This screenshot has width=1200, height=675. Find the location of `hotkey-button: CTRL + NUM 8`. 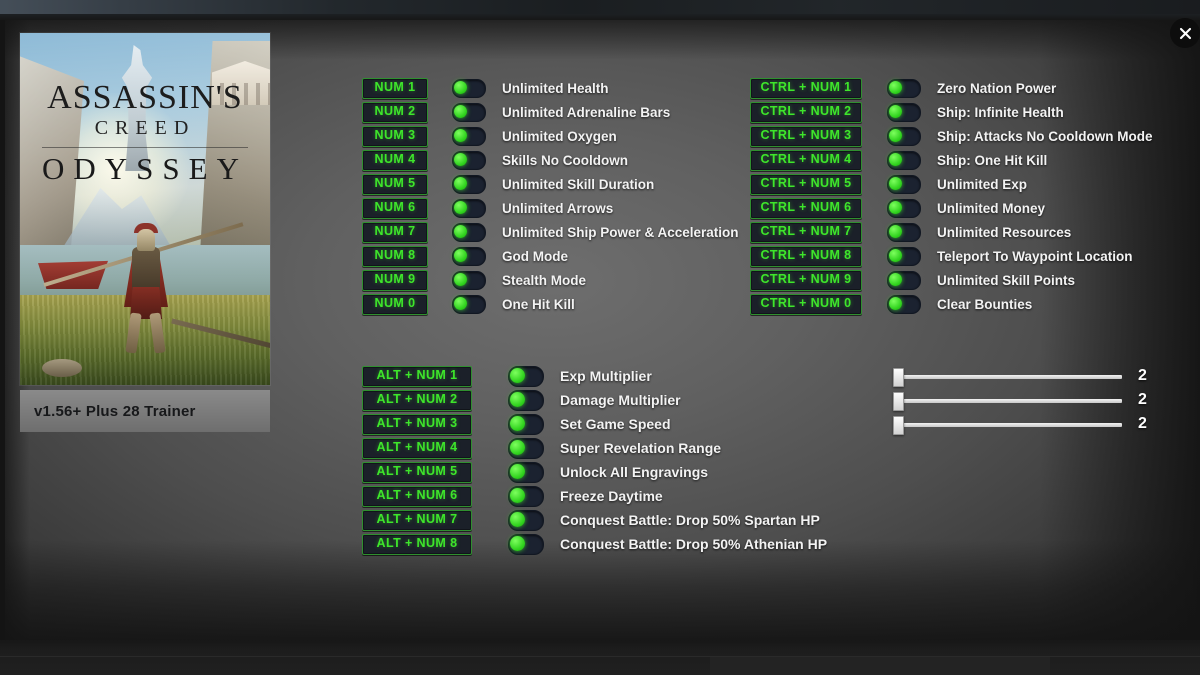

hotkey-button: CTRL + NUM 8 is located at coordinates (806, 256).